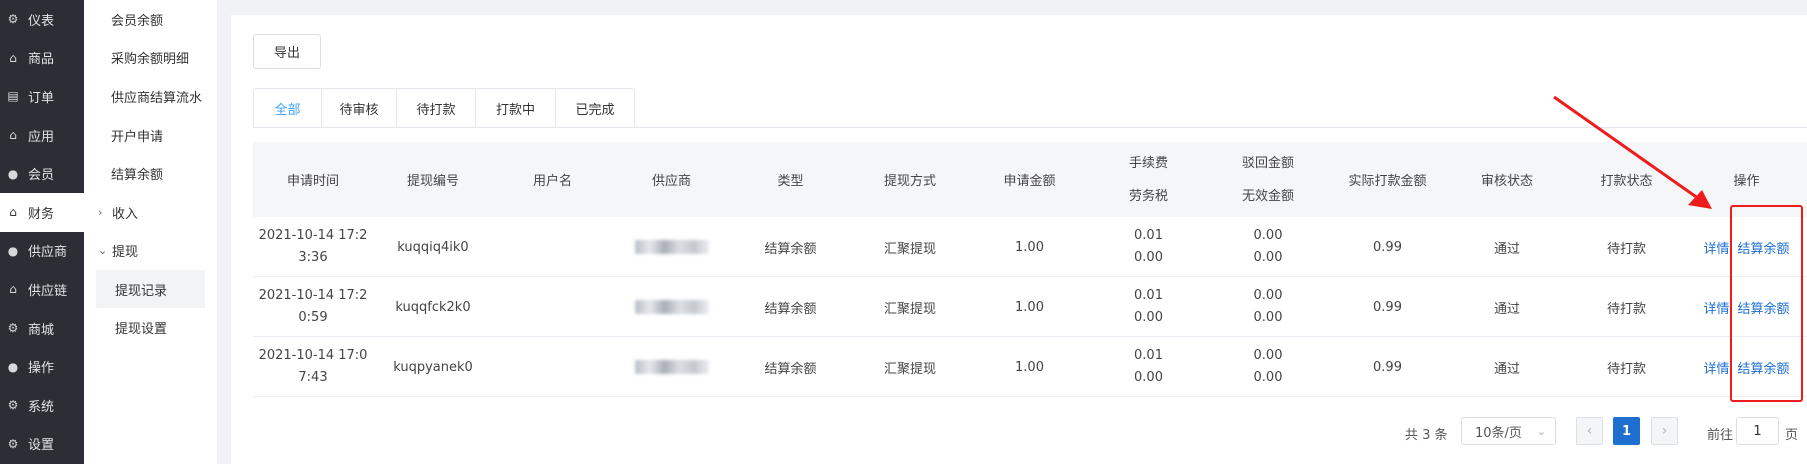 The width and height of the screenshot is (1807, 464). I want to click on cell-method: 汇聚提现, so click(909, 309).